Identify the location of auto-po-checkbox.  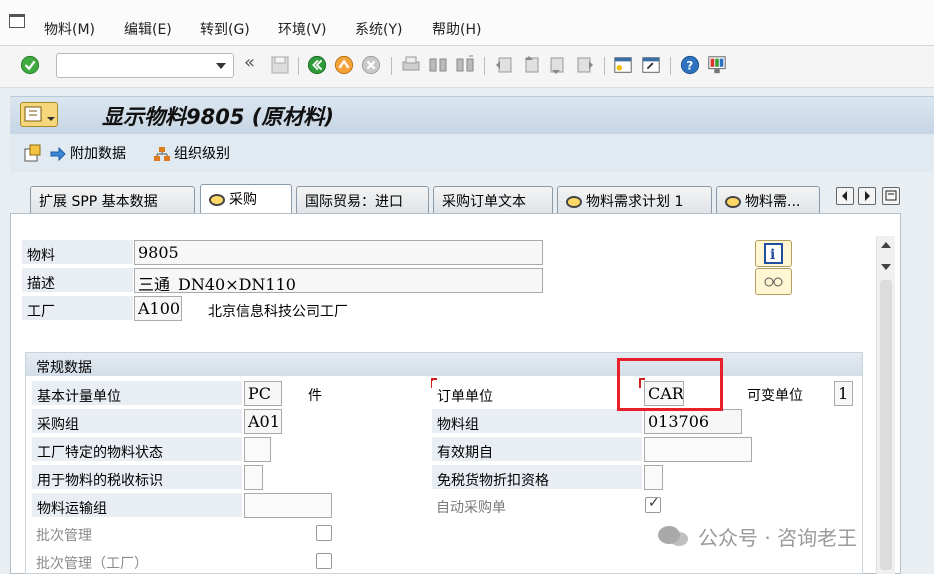
(653, 504).